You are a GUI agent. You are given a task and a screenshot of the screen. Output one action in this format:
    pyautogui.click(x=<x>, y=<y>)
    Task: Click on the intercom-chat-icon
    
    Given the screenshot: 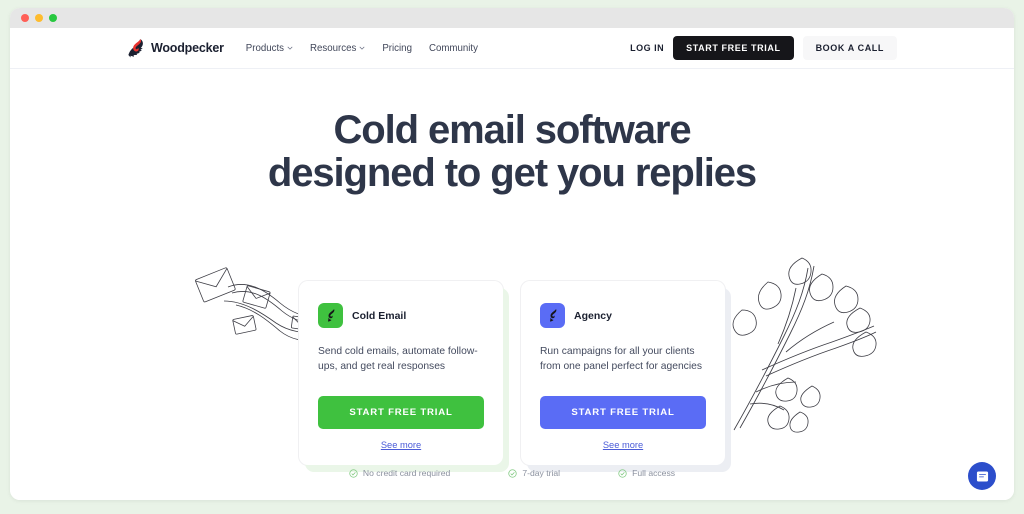 What is the action you would take?
    pyautogui.click(x=982, y=476)
    